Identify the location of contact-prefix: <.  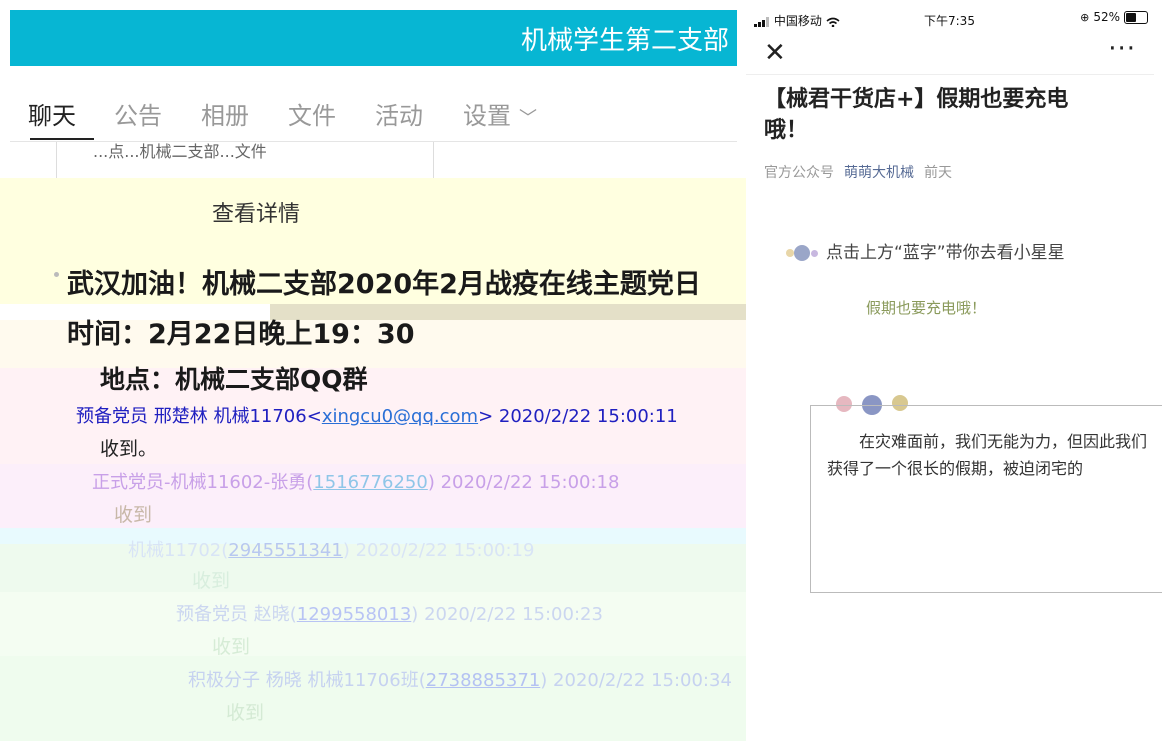
(314, 416).